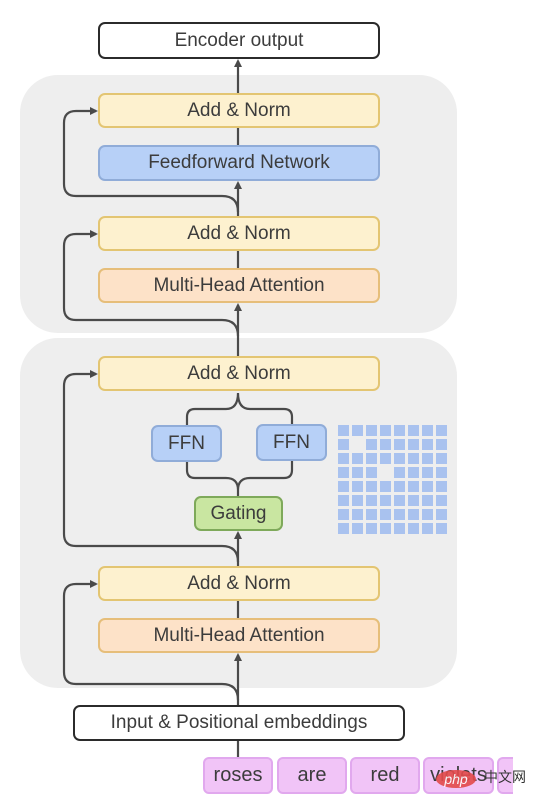  What do you see at coordinates (385, 775) in the screenshot?
I see `token-3: red` at bounding box center [385, 775].